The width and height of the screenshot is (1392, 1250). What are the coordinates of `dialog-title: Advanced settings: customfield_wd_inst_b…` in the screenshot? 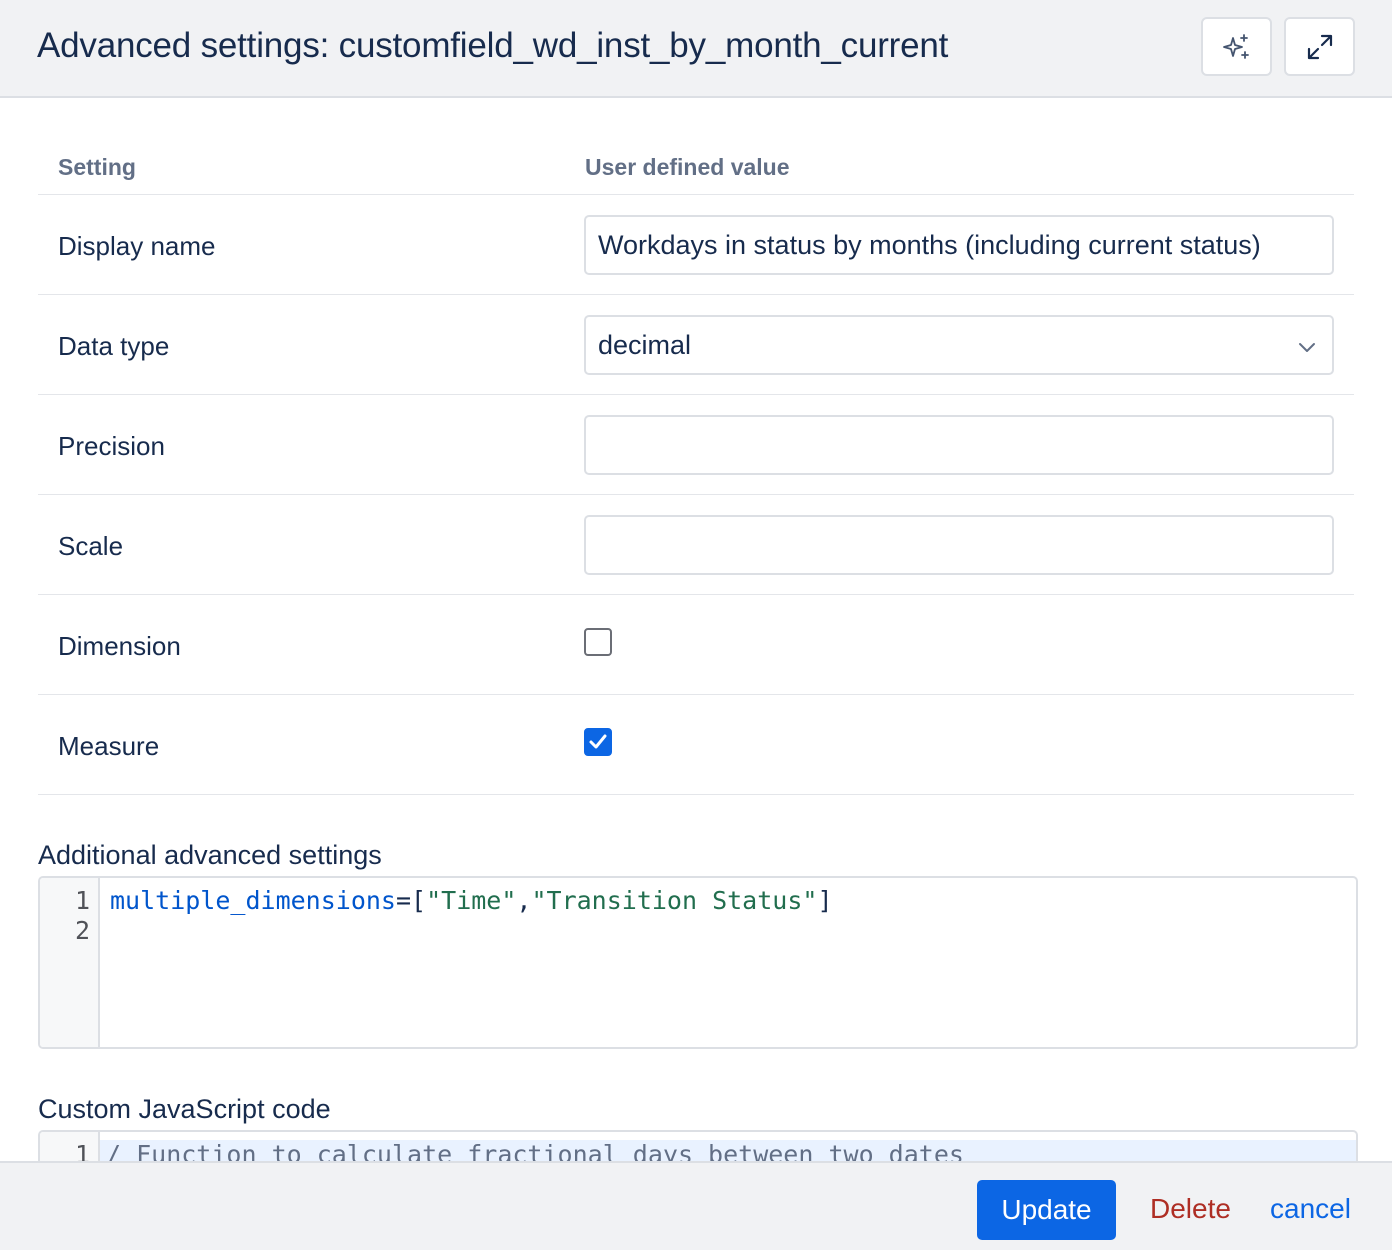 It's located at (493, 45).